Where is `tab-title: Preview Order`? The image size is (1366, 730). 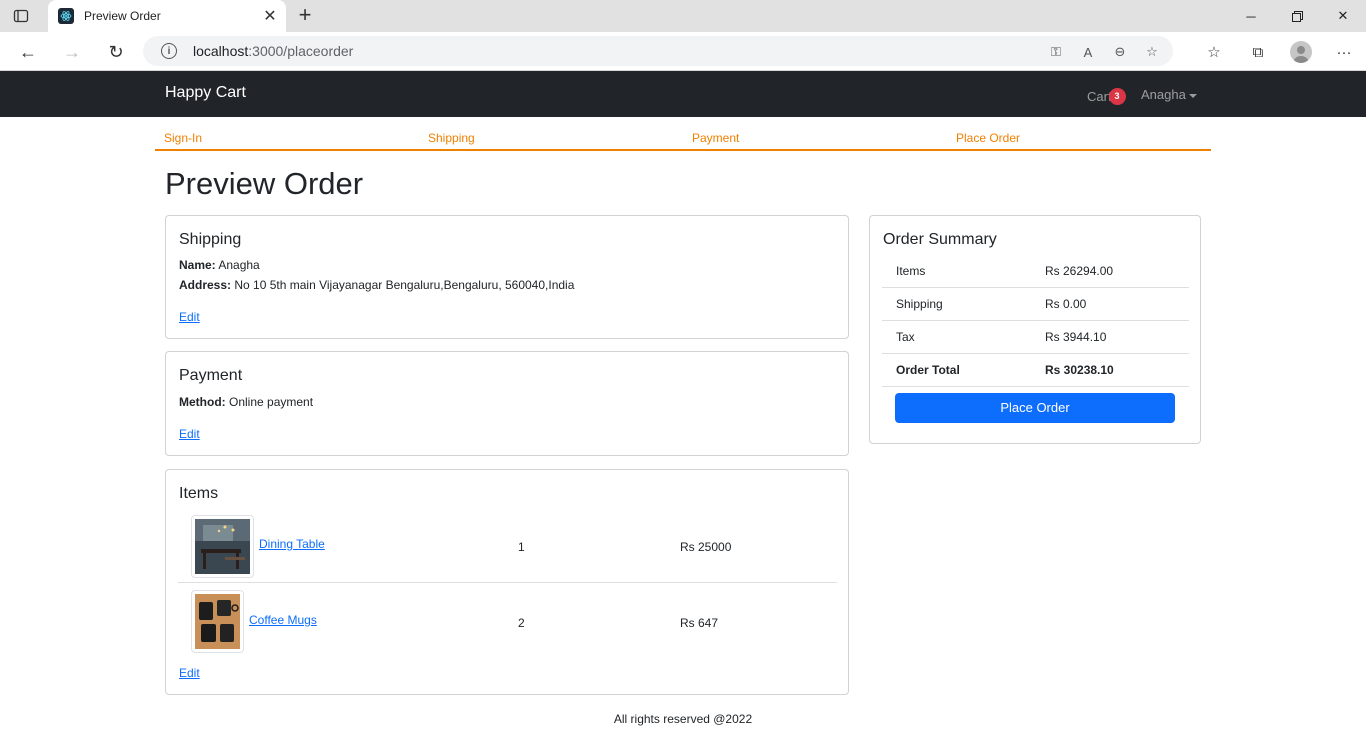 tab-title: Preview Order is located at coordinates (122, 16).